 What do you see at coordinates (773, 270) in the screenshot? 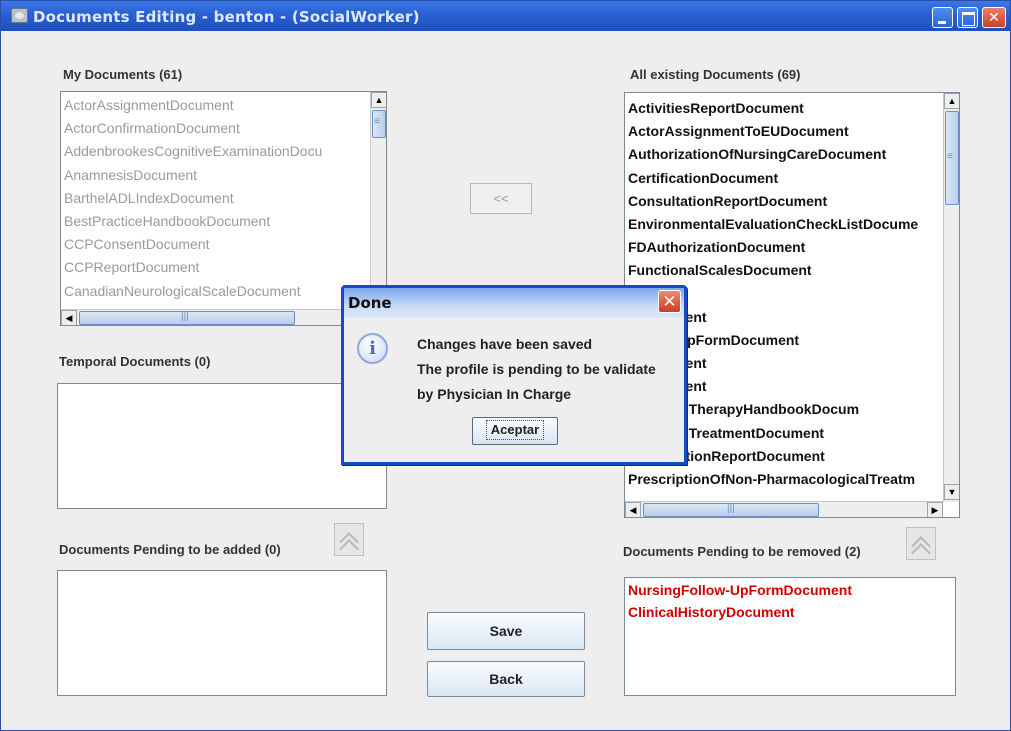
I see `all-documents-list-item: FunctionalScalesDocument` at bounding box center [773, 270].